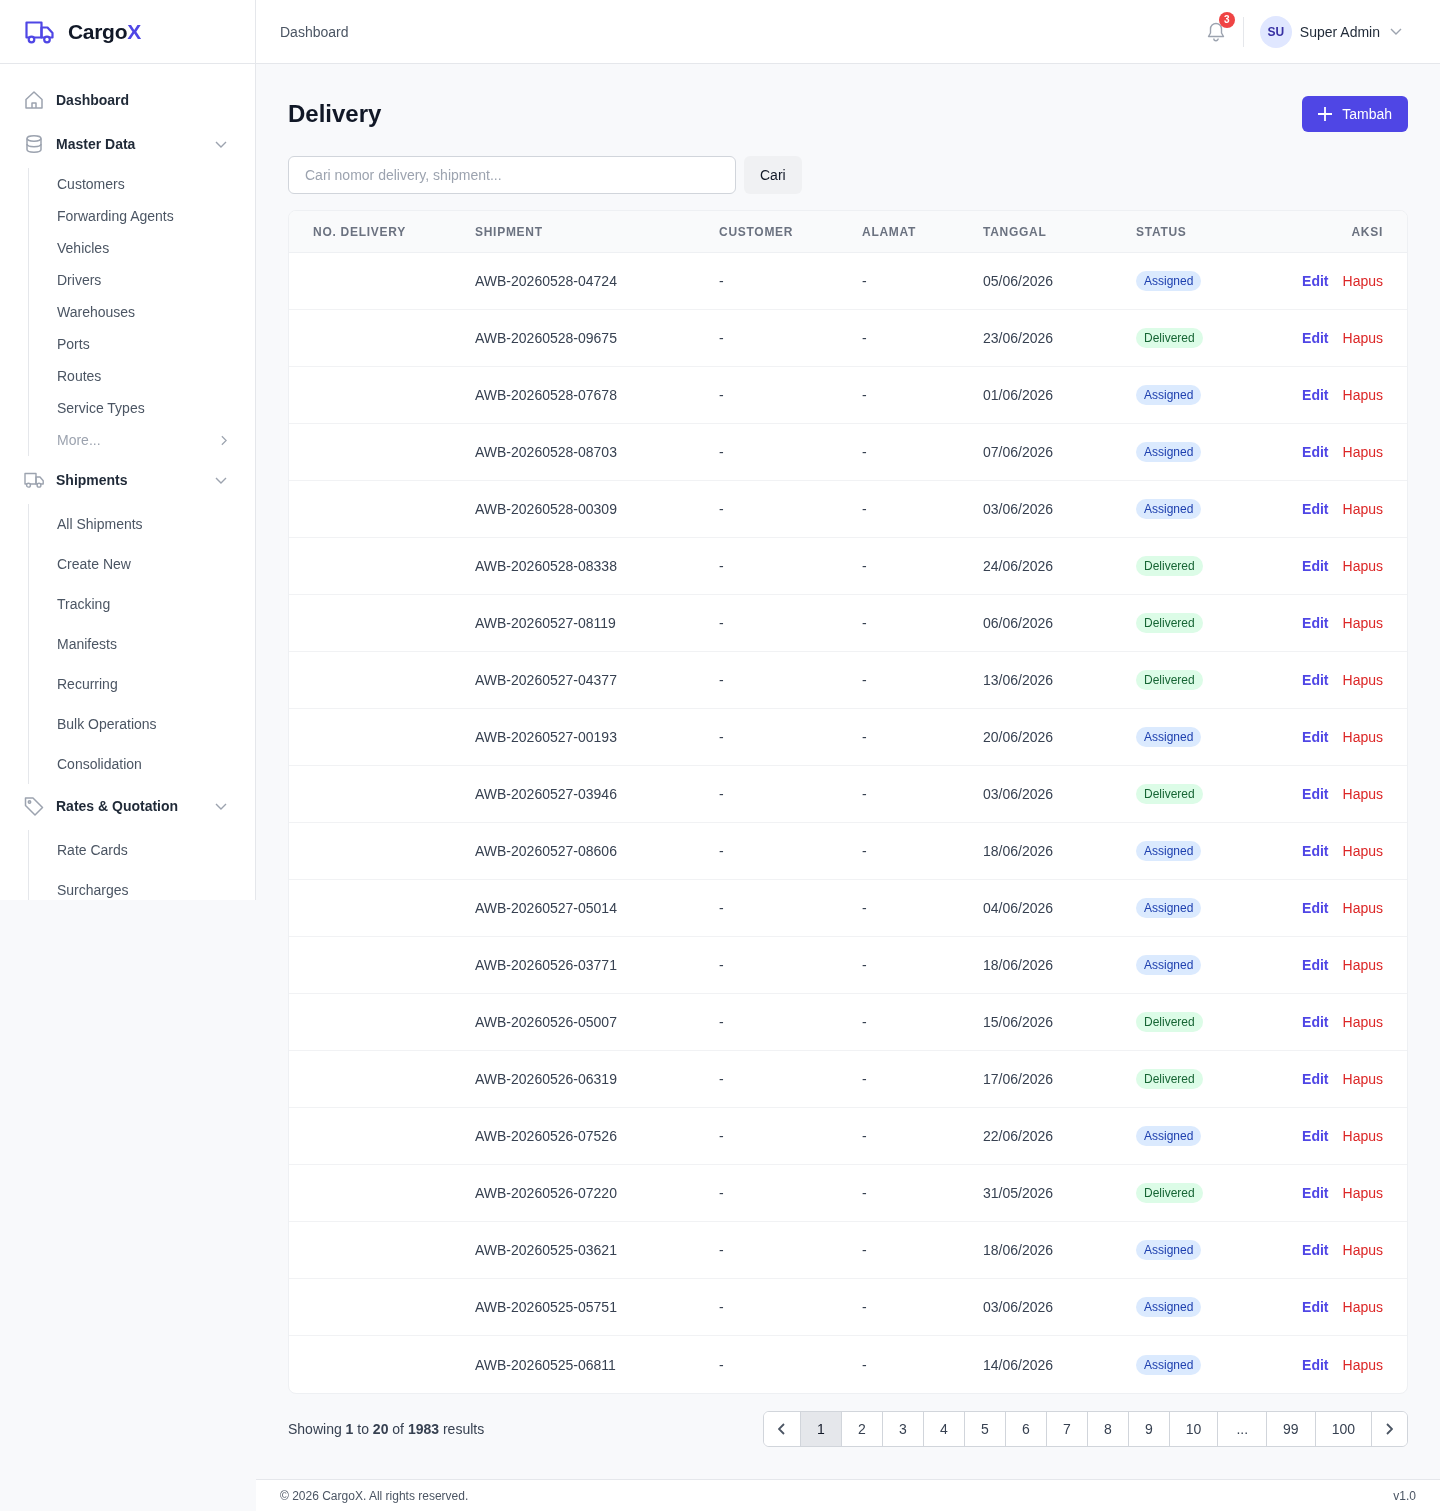 This screenshot has height=1511, width=1440. I want to click on user-avatar: SU, so click(1275, 31).